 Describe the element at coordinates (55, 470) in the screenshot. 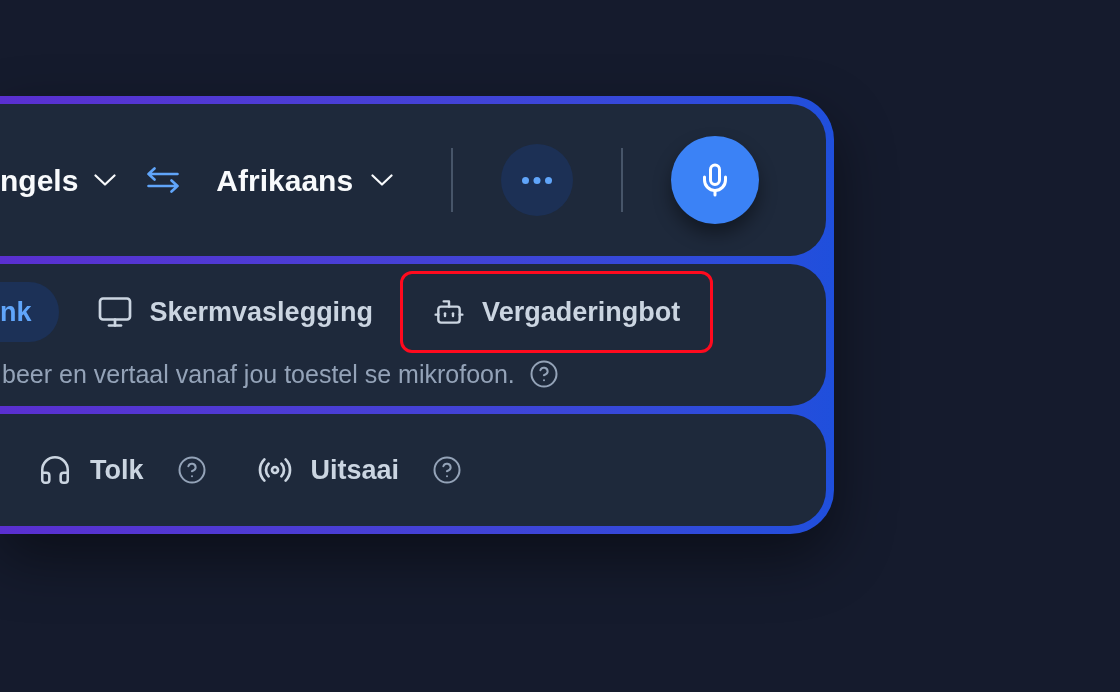

I see `headphones-icon` at that location.